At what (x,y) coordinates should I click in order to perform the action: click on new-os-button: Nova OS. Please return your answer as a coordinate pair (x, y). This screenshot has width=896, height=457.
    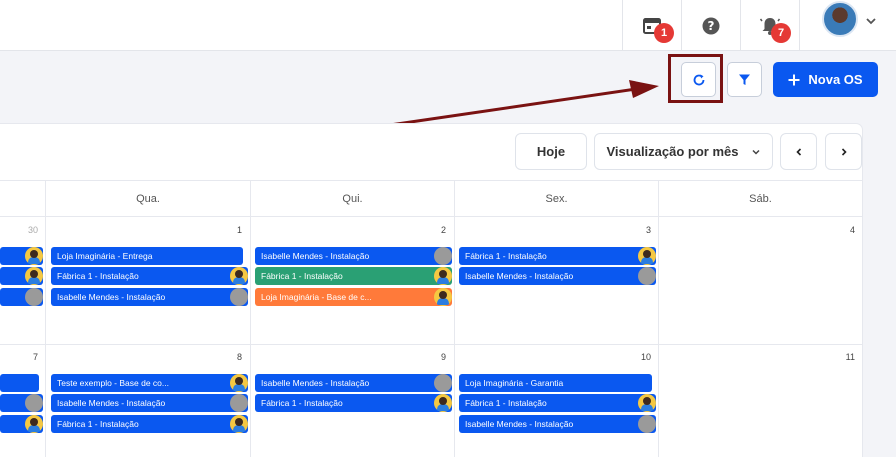
    Looking at the image, I should click on (825, 79).